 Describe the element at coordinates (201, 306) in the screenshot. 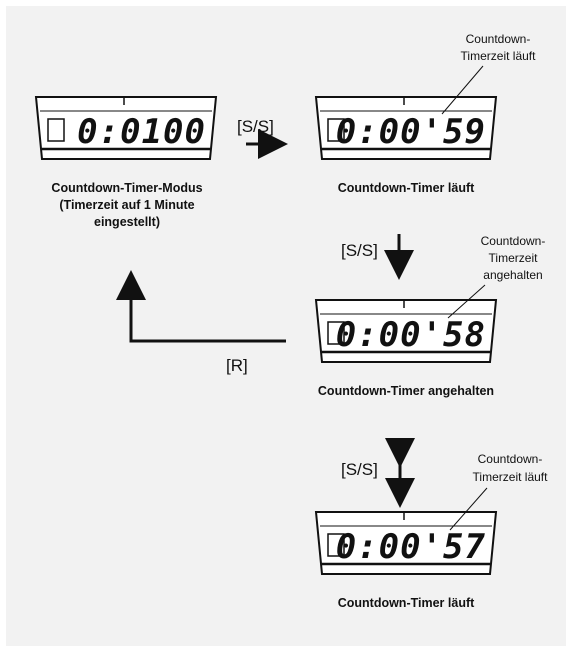

I see `arrow-reset-icon` at that location.